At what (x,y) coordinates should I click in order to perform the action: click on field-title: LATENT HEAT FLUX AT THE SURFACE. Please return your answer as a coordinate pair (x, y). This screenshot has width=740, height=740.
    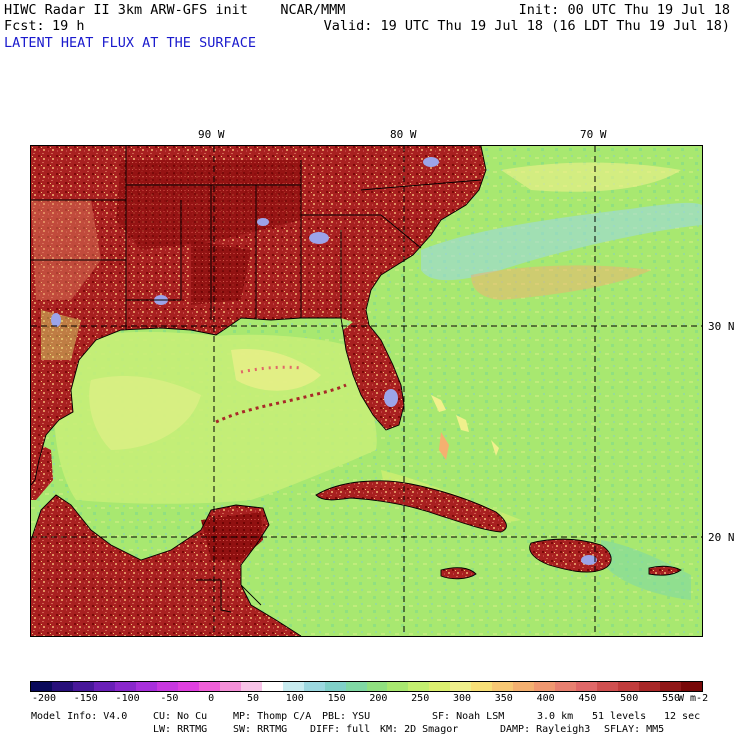
    Looking at the image, I should click on (130, 43).